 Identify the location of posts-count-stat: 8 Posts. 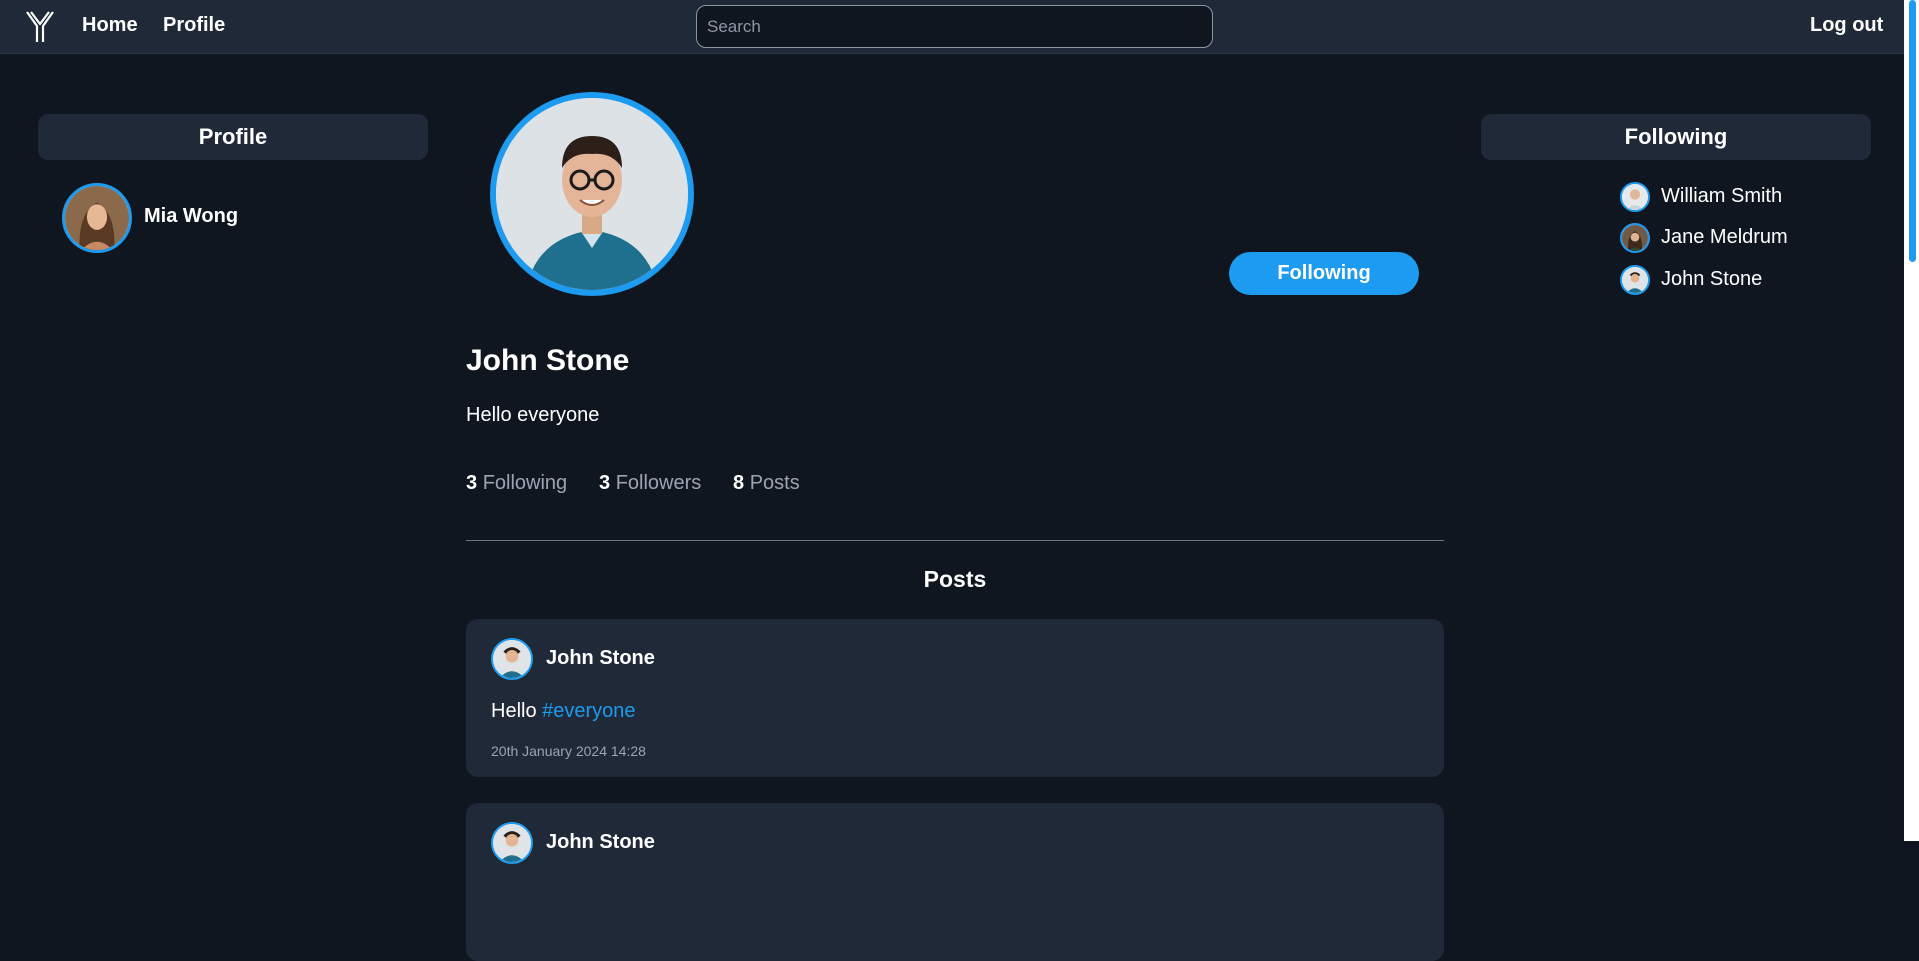
(766, 483).